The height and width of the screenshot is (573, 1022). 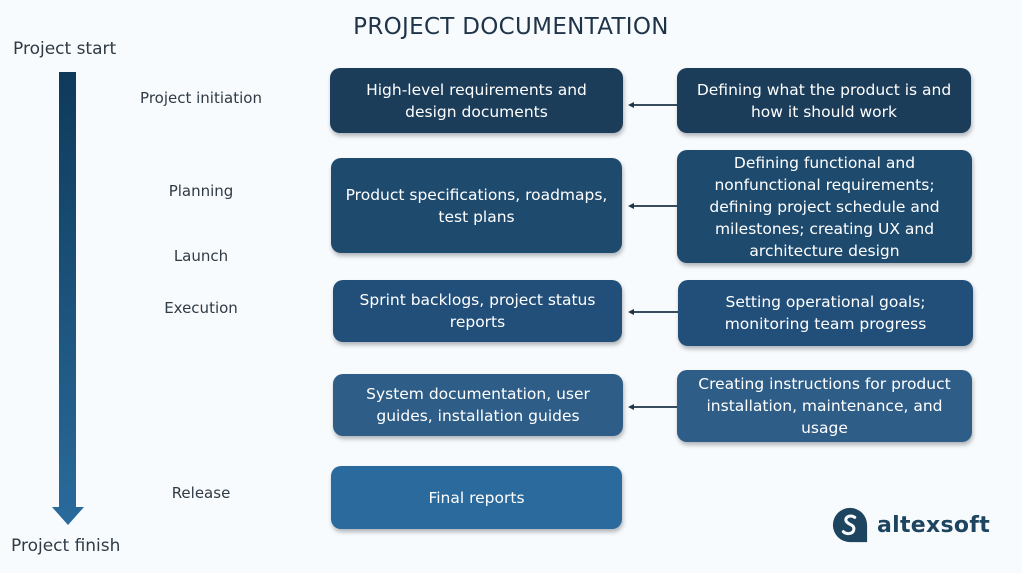 What do you see at coordinates (477, 311) in the screenshot?
I see `document-box-sprint-backlogs: Sprint backlogs, project status reports` at bounding box center [477, 311].